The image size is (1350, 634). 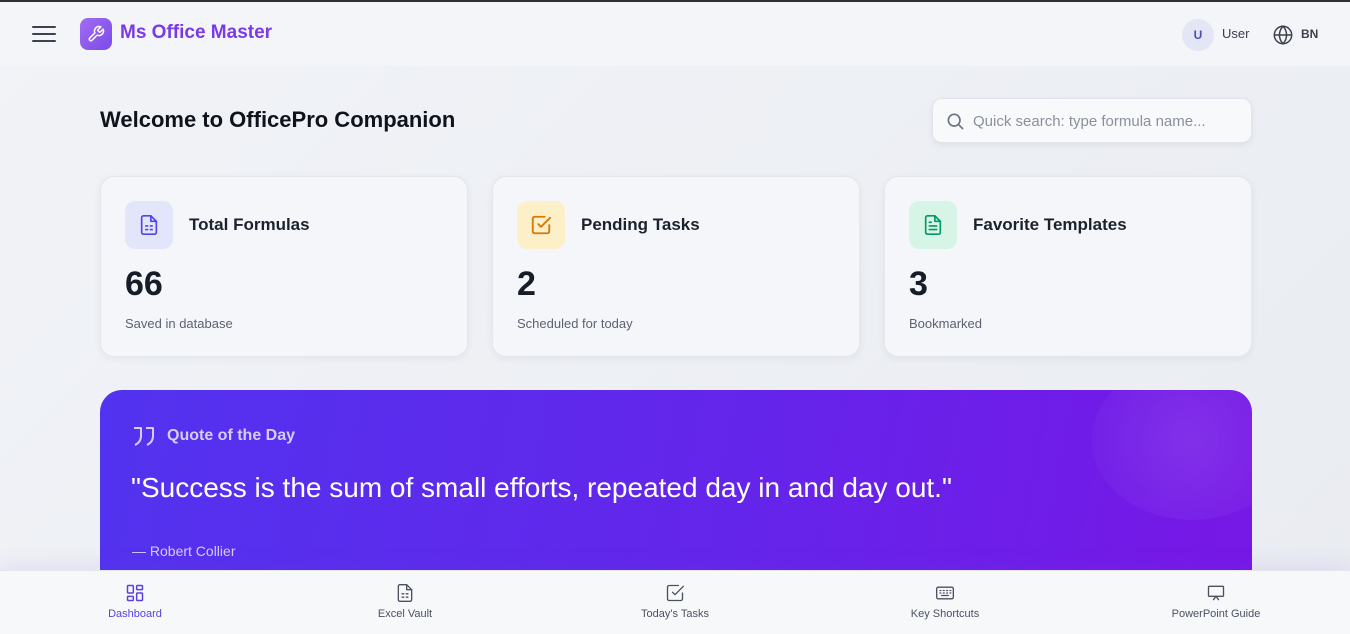 I want to click on user-label: User, so click(x=1235, y=33).